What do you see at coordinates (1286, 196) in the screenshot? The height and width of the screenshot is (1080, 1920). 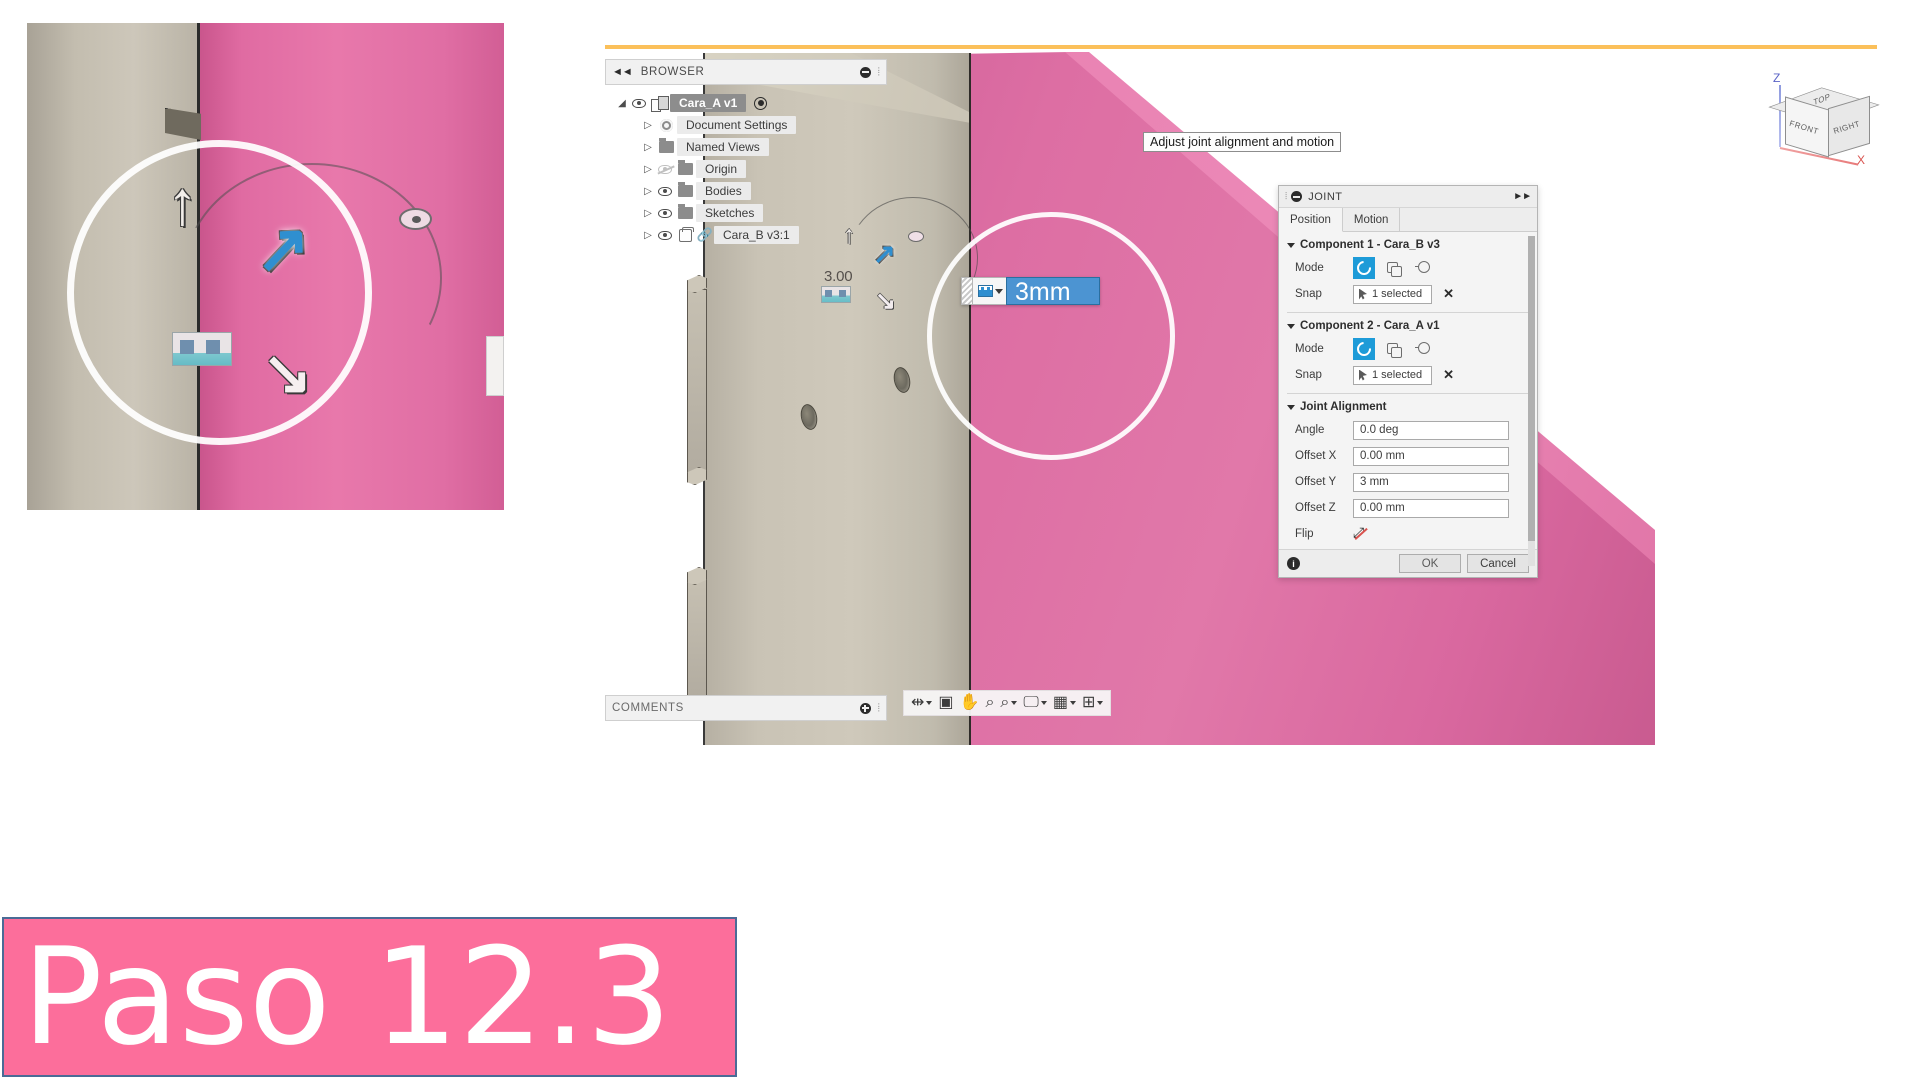 I see `dialog-drag-grip: ⦙` at bounding box center [1286, 196].